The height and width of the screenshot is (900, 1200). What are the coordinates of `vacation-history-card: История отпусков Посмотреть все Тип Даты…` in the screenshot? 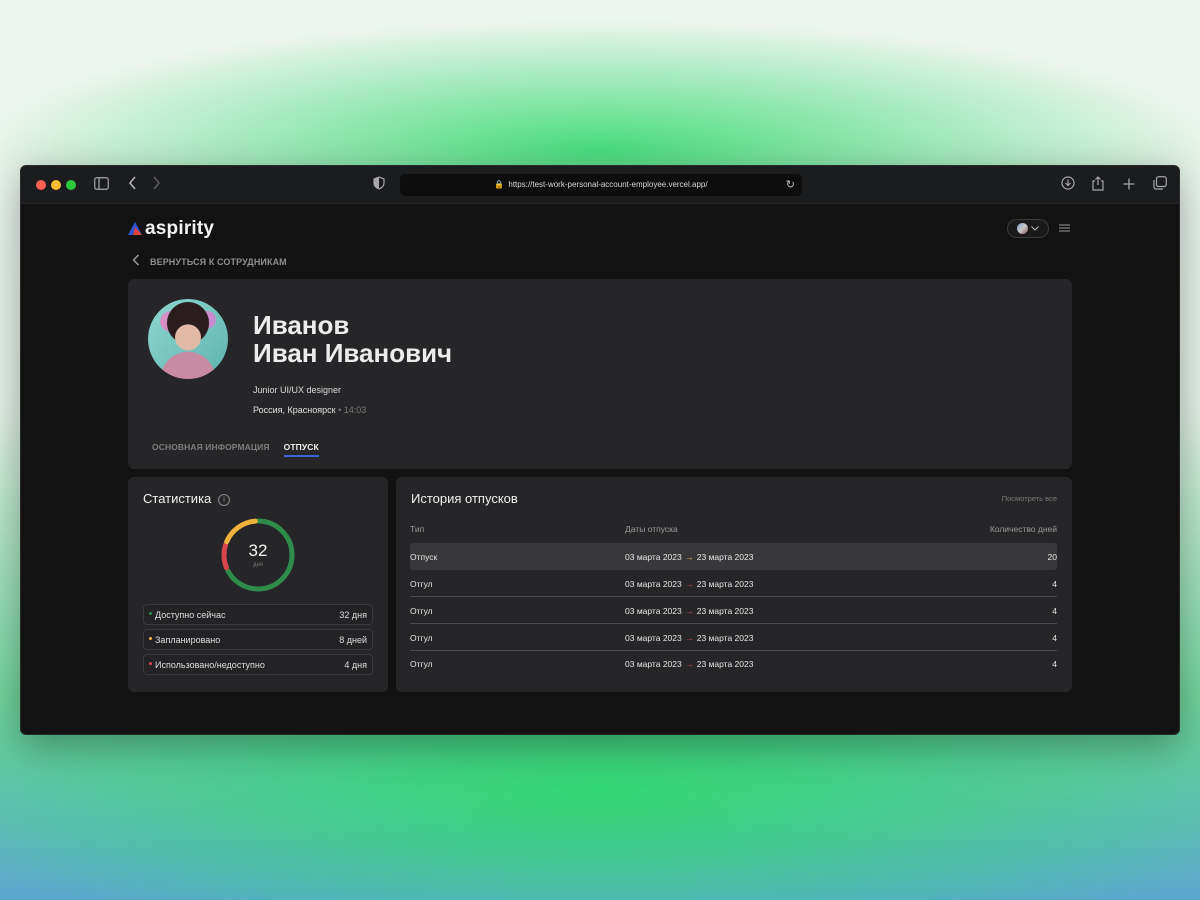 It's located at (734, 584).